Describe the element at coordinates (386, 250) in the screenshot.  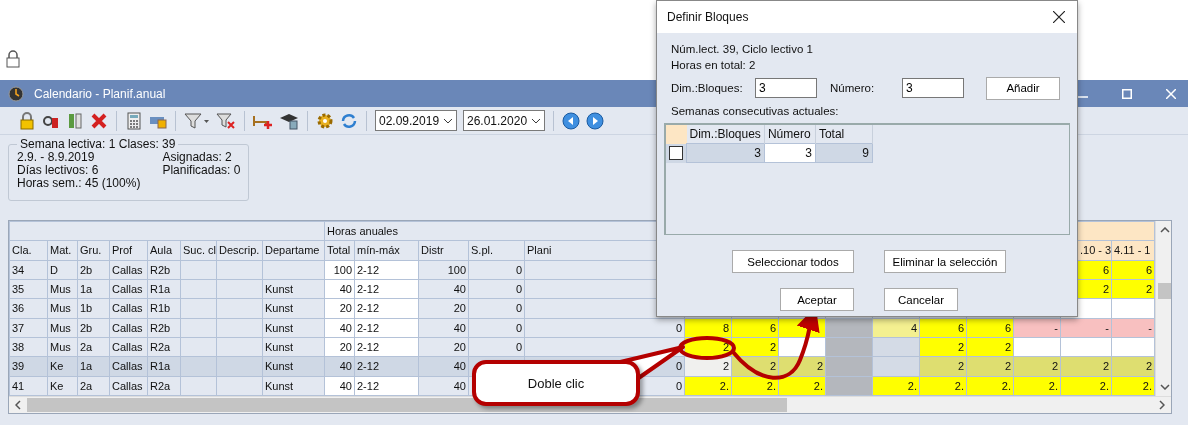
I see `column-header: mín-máx` at that location.